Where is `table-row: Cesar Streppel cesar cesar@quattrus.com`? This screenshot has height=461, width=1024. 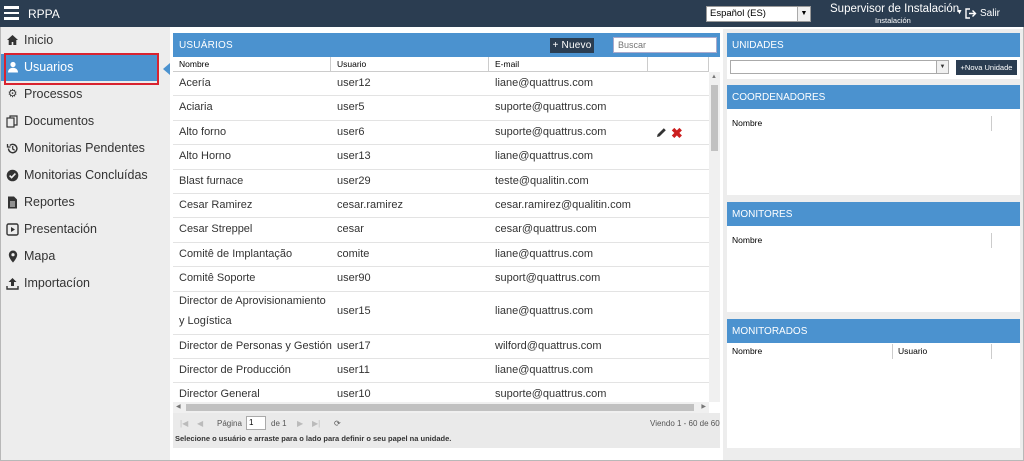
table-row: Cesar Streppel cesar cesar@quattrus.com is located at coordinates (441, 230).